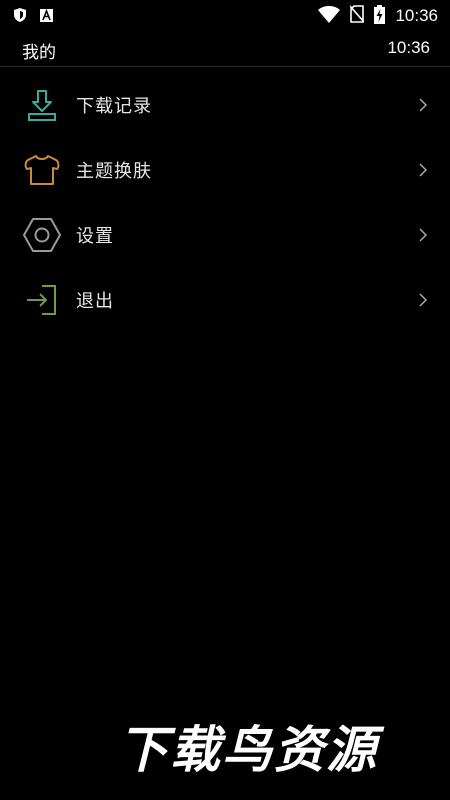  I want to click on menu-item-label: 退出, so click(95, 301).